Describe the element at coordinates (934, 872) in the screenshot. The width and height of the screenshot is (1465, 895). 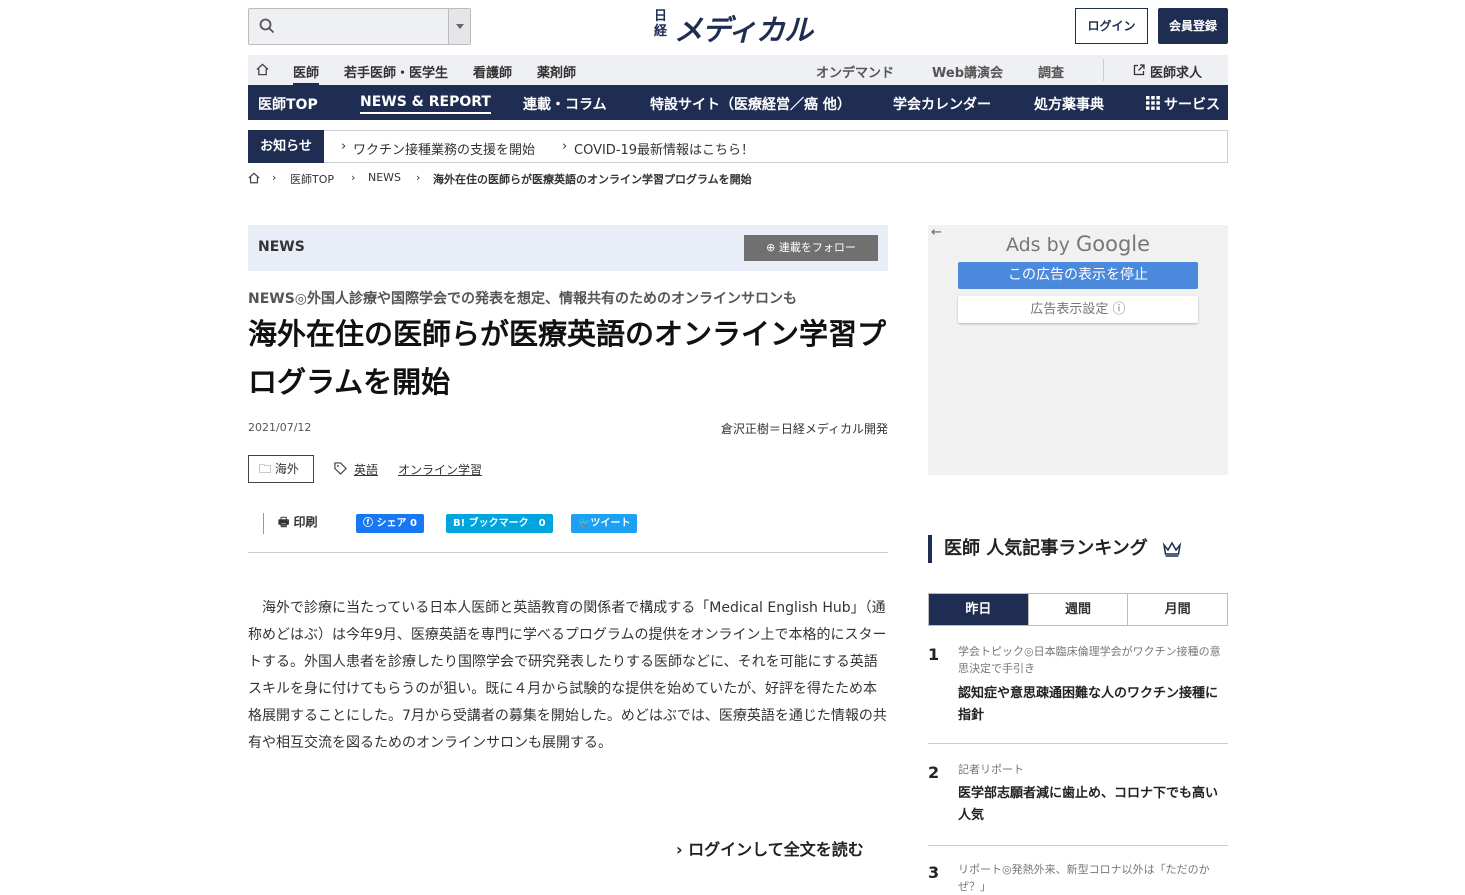
I see `rank-number: 3` at that location.